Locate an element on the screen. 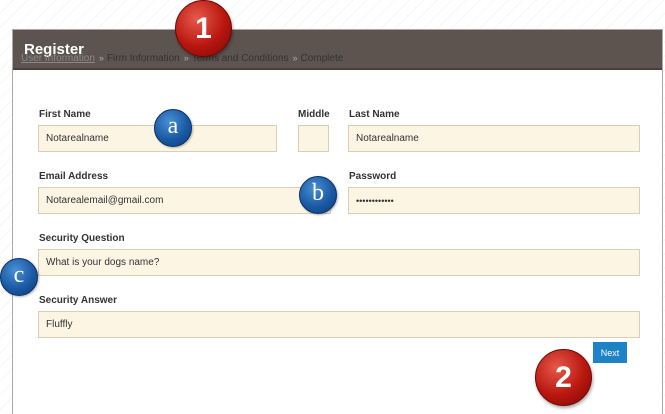  breadcrumb-firm-information: Firm Information is located at coordinates (143, 58).